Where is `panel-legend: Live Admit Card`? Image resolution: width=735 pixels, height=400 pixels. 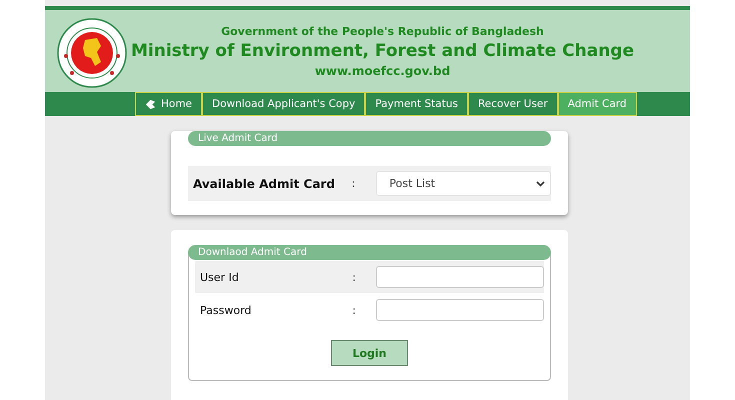
panel-legend: Live Admit Card is located at coordinates (369, 138).